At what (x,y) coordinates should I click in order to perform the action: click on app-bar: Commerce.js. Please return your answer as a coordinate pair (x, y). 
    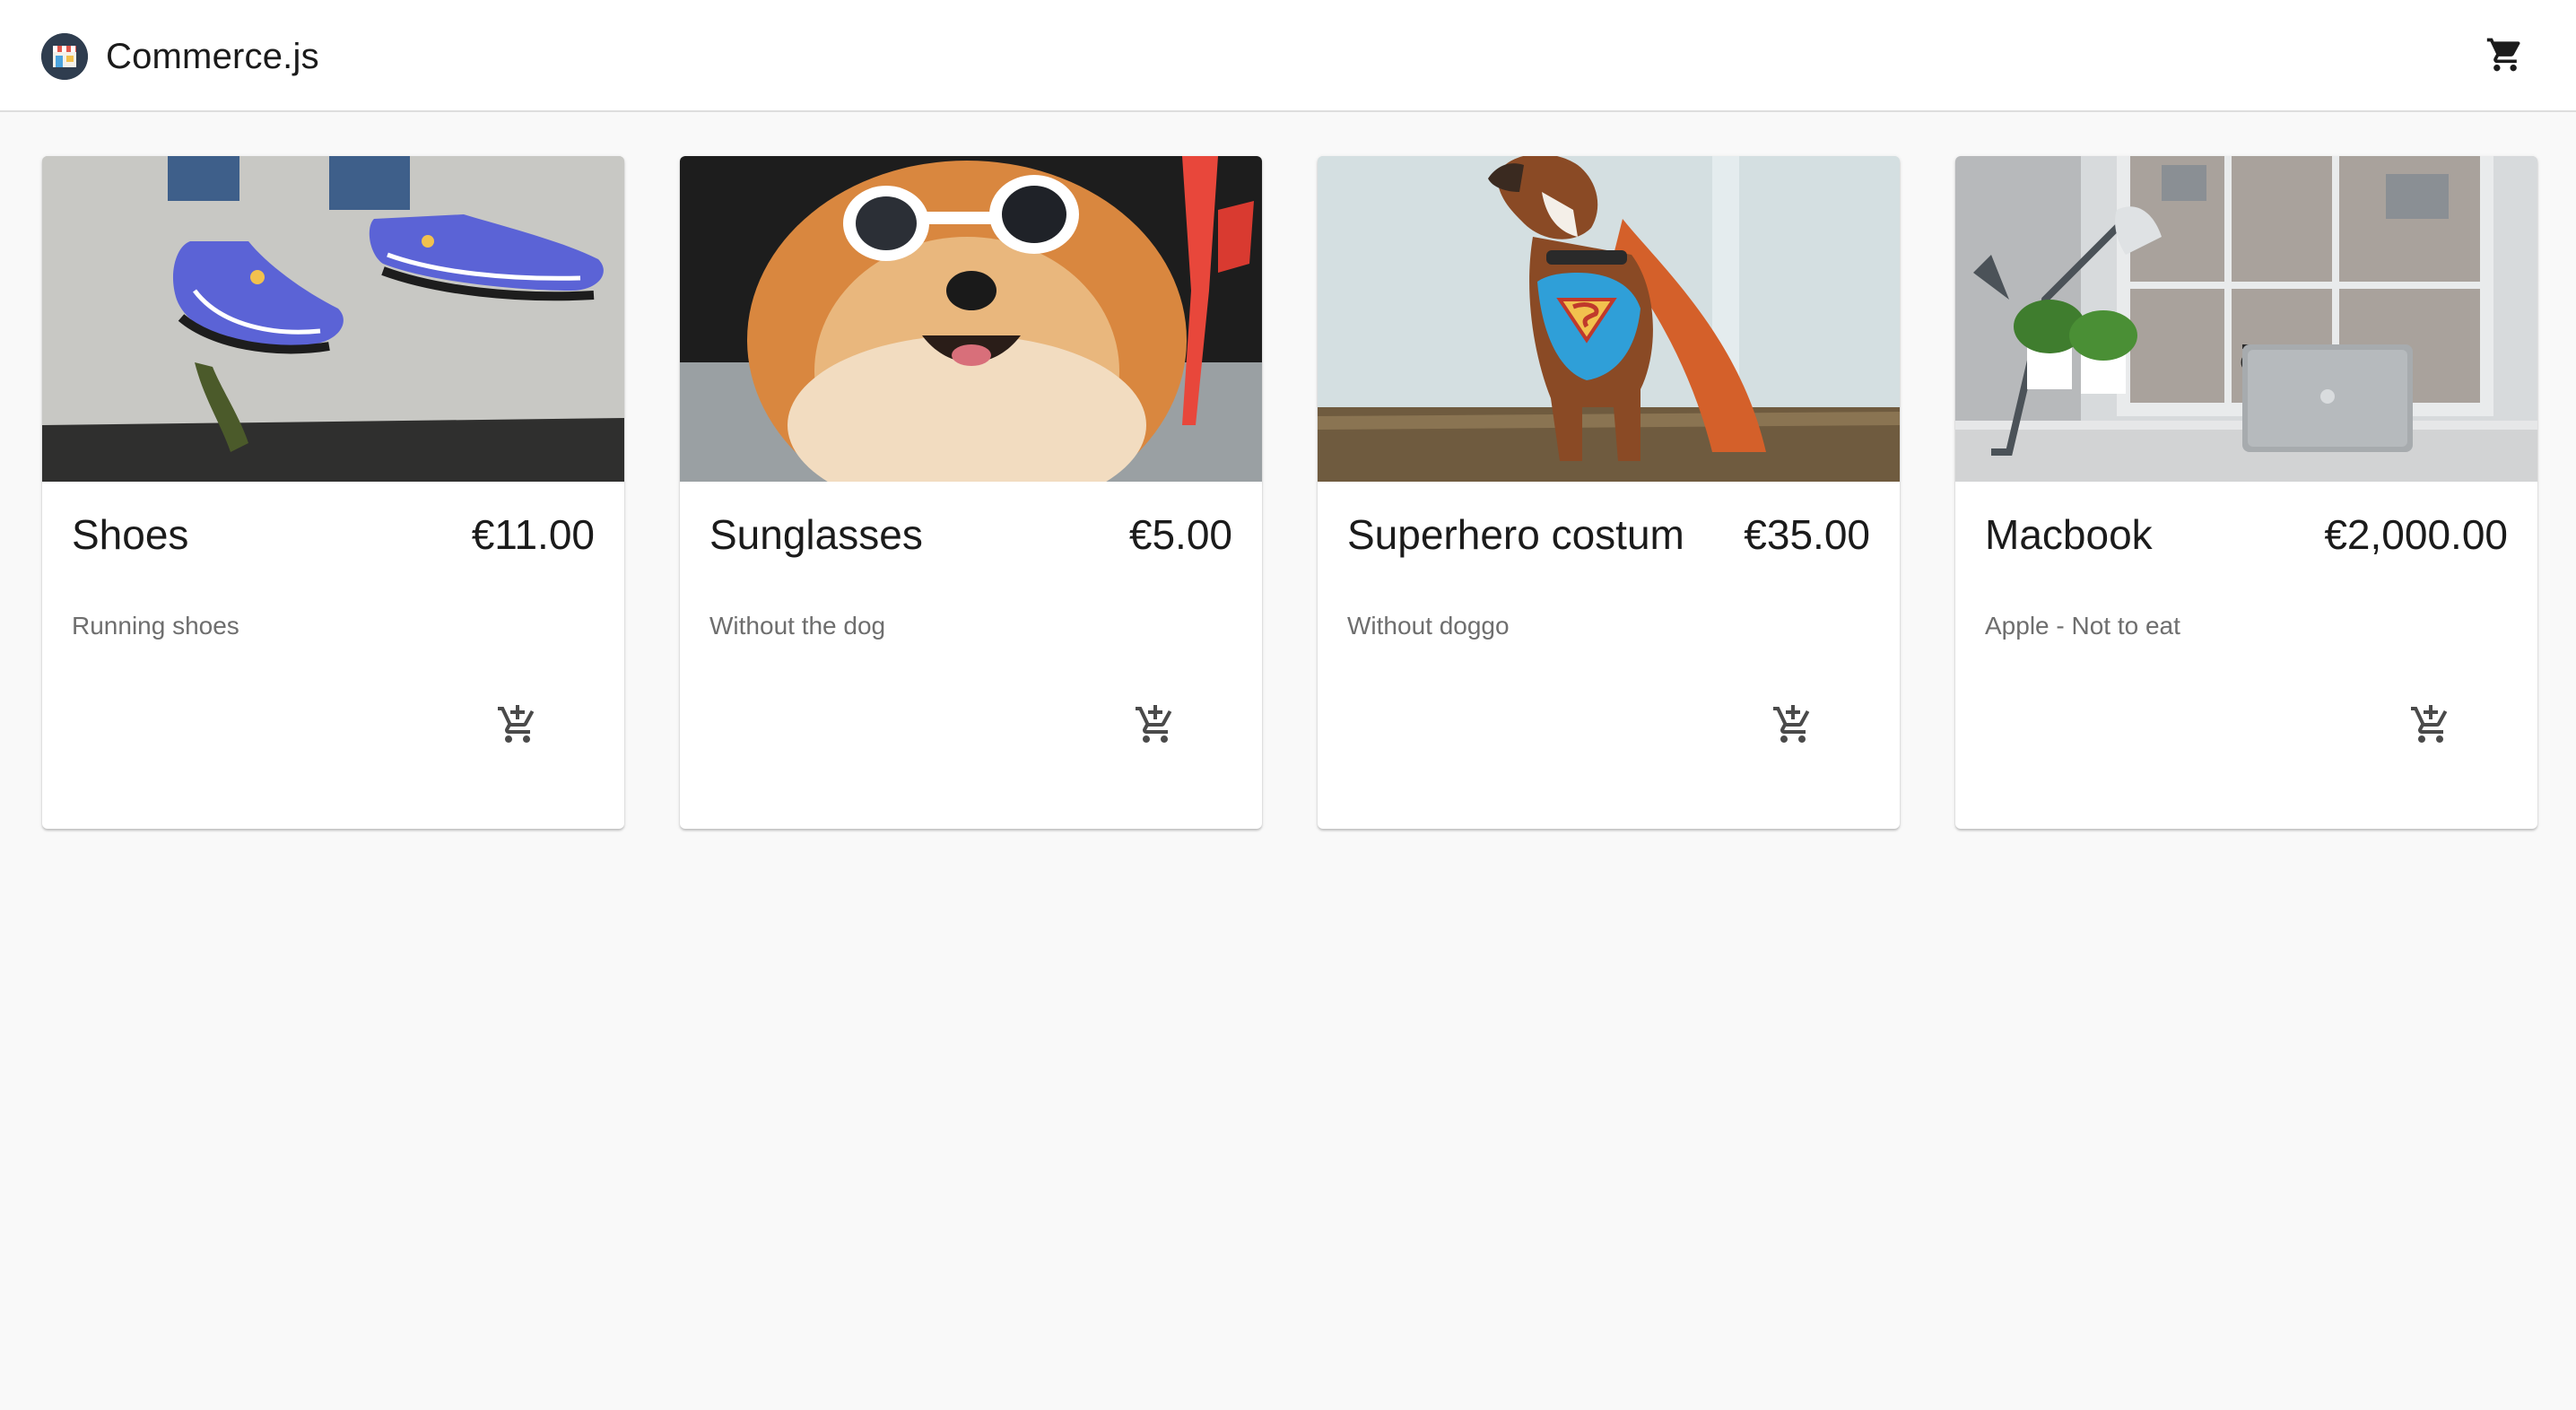
    Looking at the image, I should click on (1288, 56).